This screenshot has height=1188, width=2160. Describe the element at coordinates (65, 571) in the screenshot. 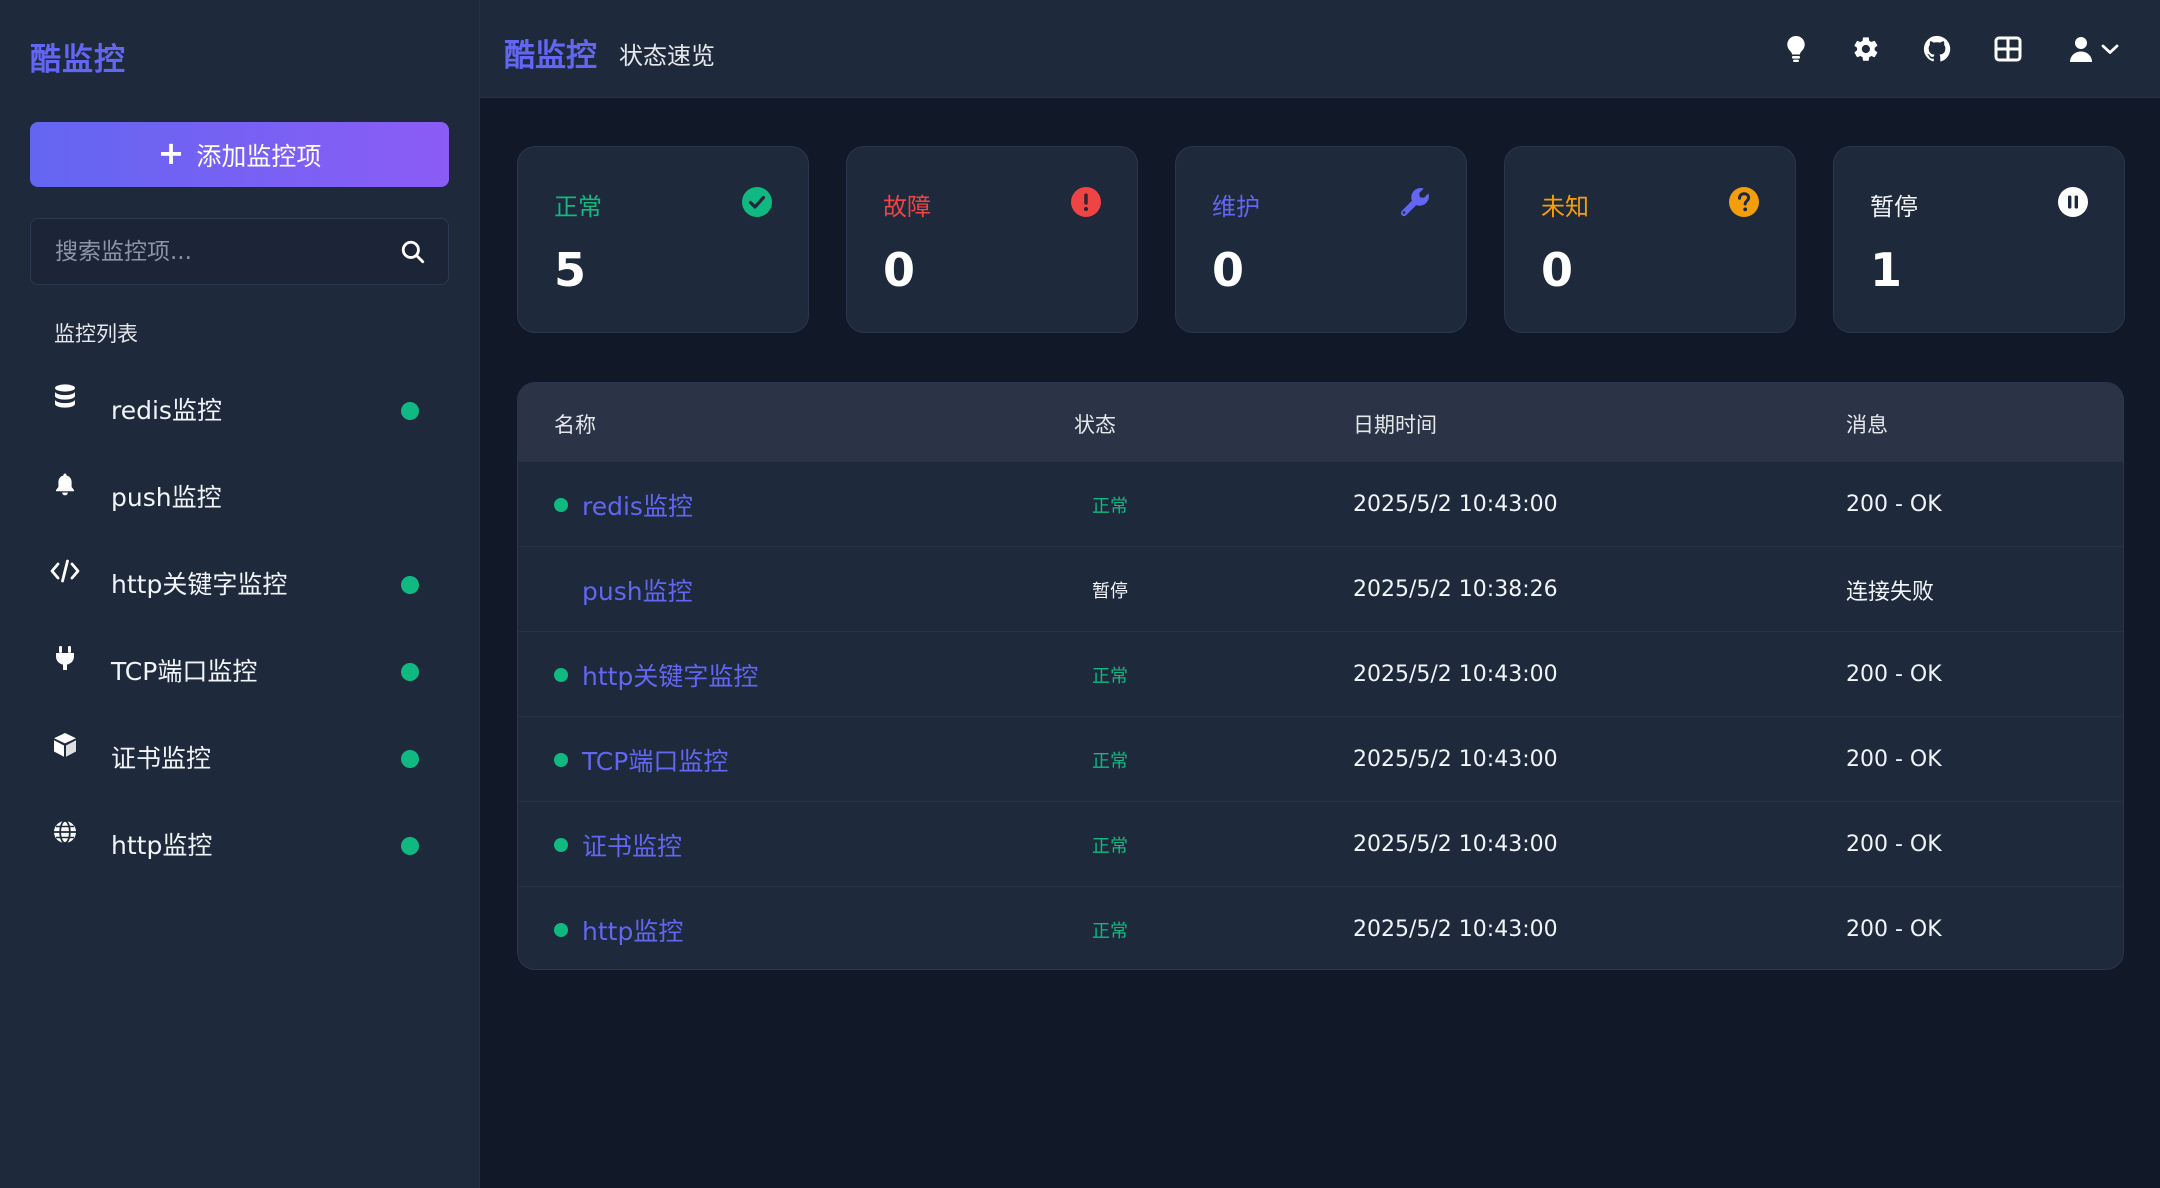

I see `code-icon` at that location.